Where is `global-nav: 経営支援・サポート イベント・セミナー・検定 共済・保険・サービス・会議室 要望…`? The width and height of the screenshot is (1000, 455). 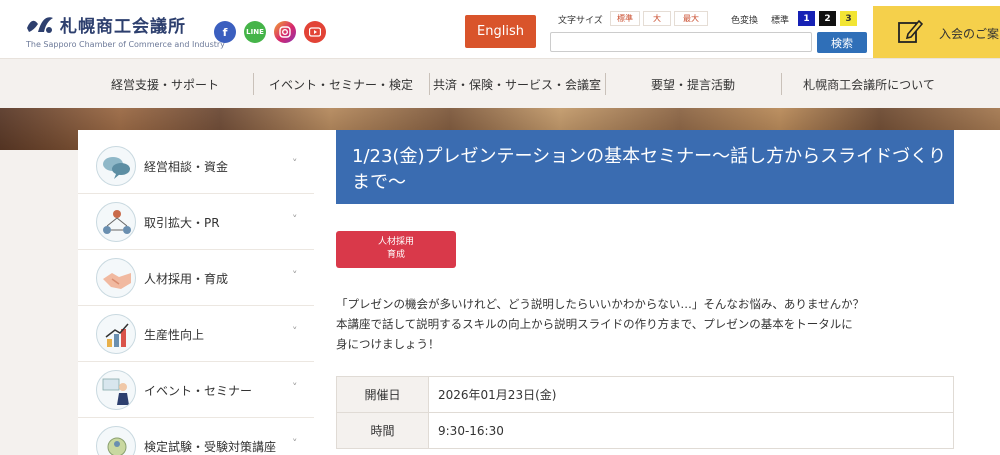
global-nav: 経営支援・サポート イベント・セミナー・検定 共済・保険・サービス・会議室 要望… is located at coordinates (500, 83).